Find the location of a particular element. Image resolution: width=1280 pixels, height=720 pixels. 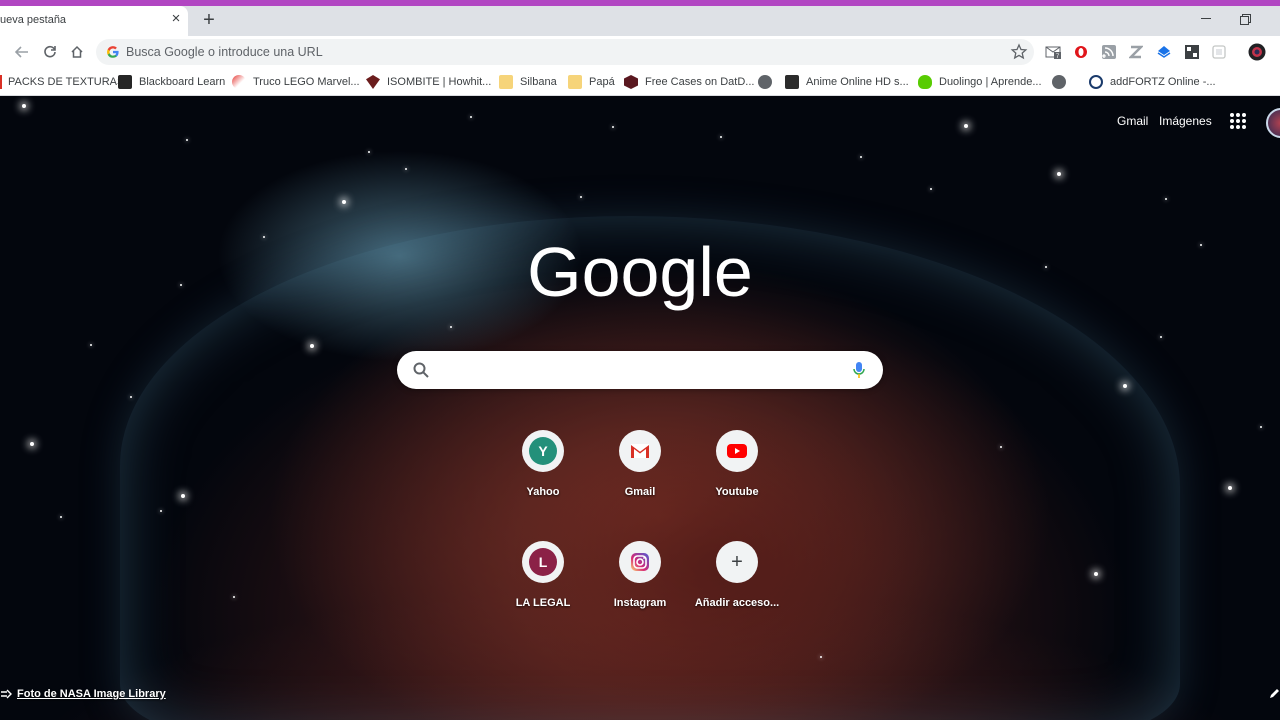

bookmark-label: PACKS DE TEXTURAS is located at coordinates (66, 82).